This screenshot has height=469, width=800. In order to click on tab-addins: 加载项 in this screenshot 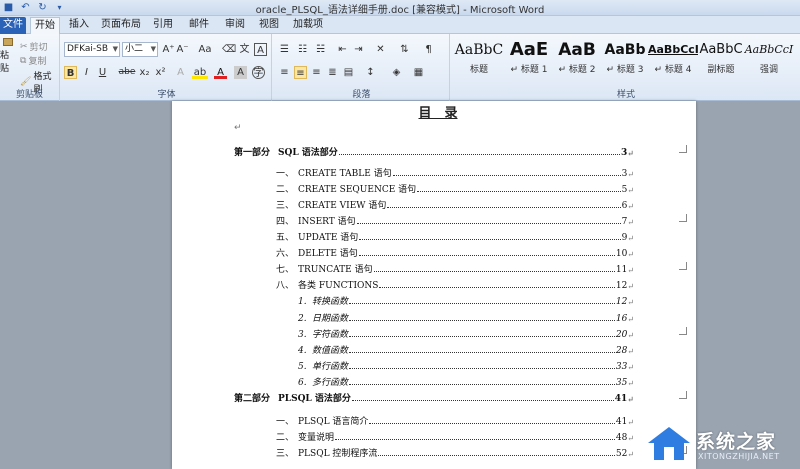, I will do `click(308, 25)`.